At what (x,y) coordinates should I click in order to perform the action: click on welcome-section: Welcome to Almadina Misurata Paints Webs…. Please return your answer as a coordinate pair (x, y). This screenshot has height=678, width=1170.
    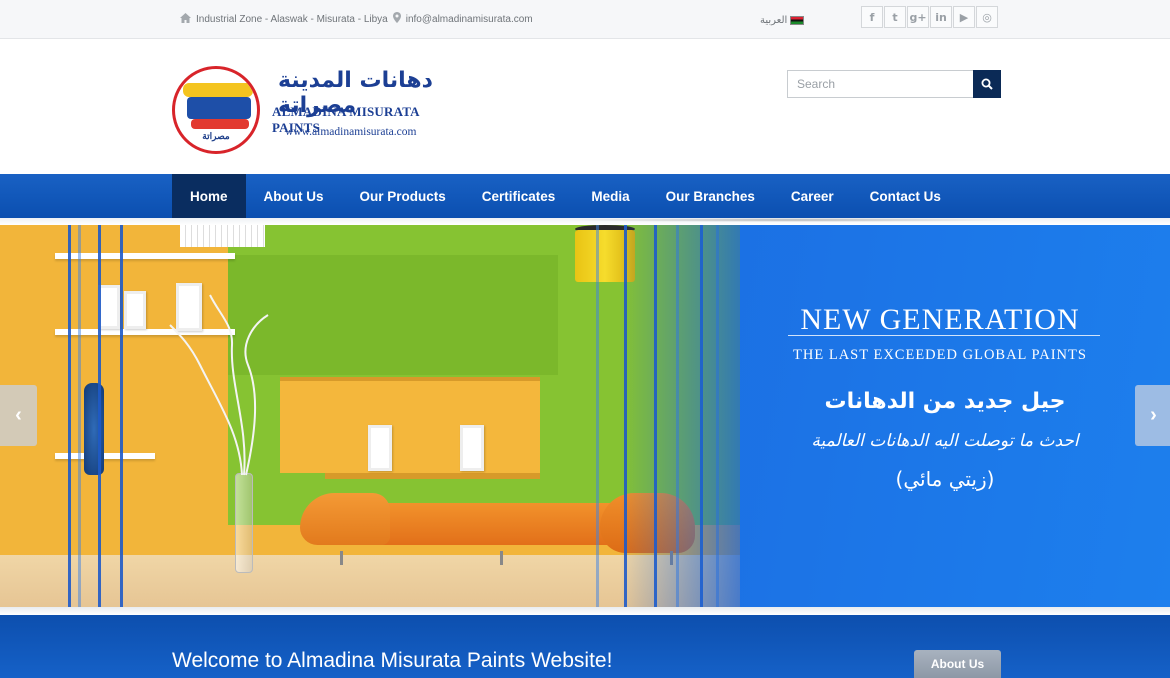
    Looking at the image, I should click on (585, 646).